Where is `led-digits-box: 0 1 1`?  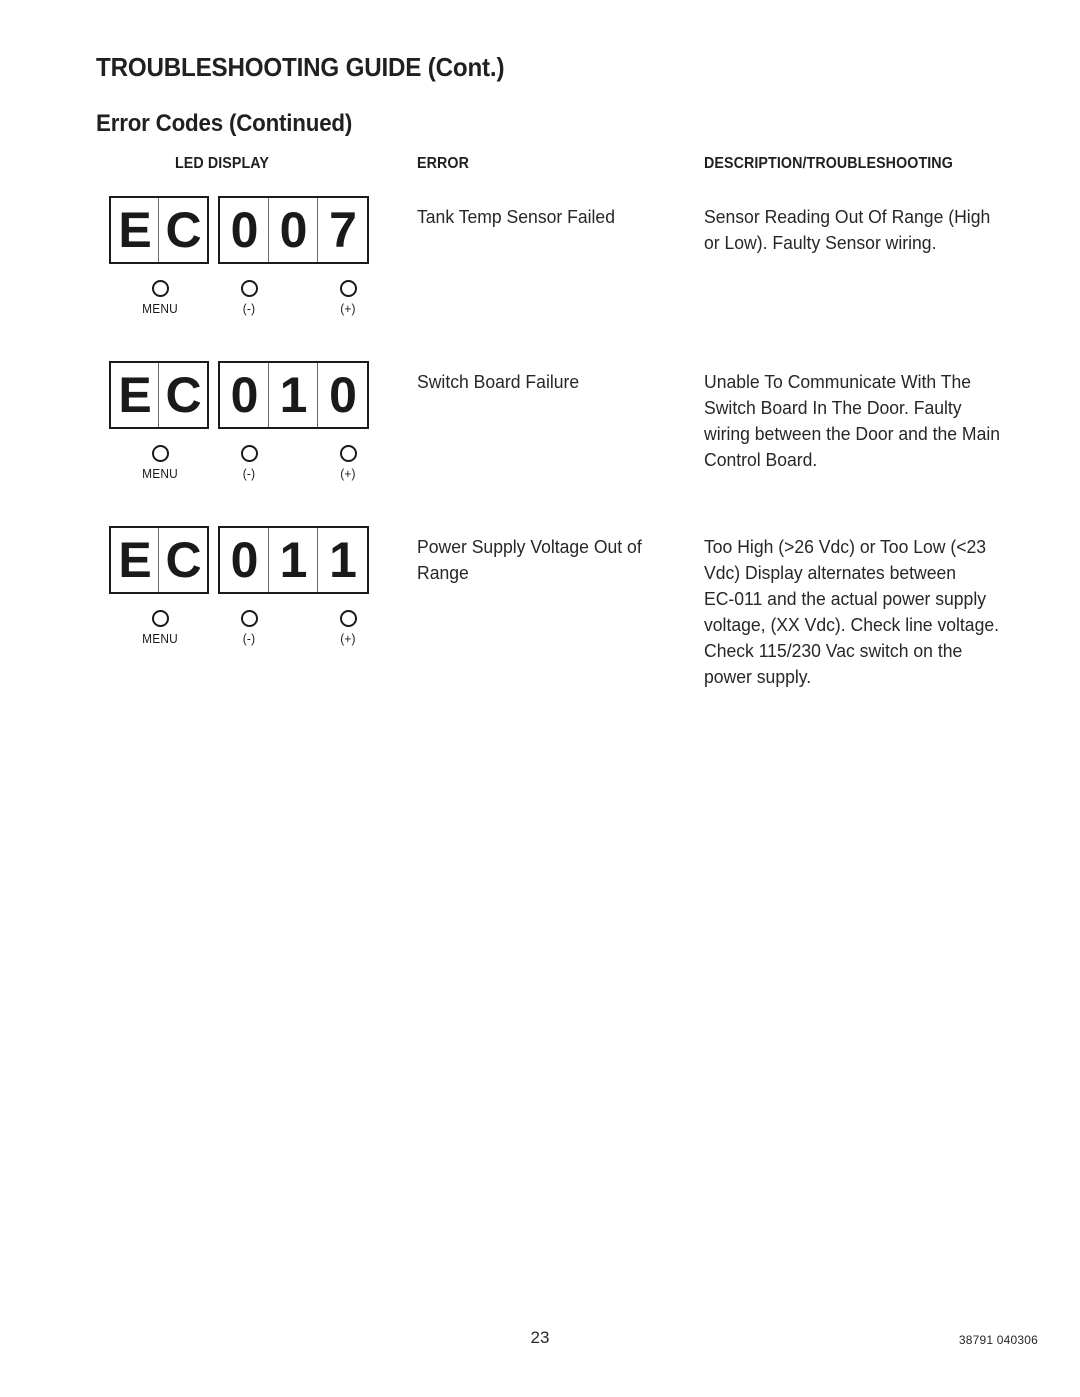 led-digits-box: 0 1 1 is located at coordinates (293, 560).